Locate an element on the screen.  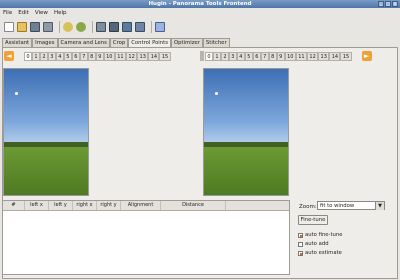
left-image-tab: 4 is located at coordinates (59, 56).